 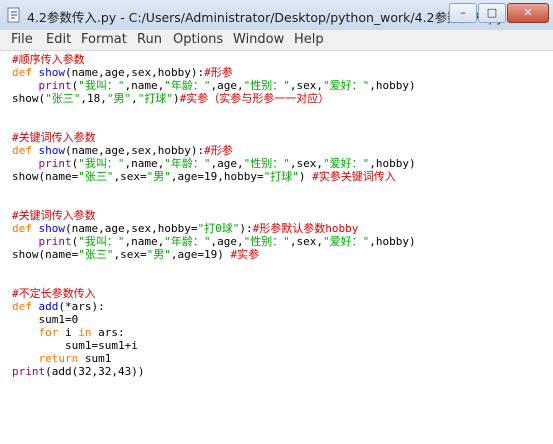 I want to click on code-line: def add(*ars):, so click(x=58, y=306).